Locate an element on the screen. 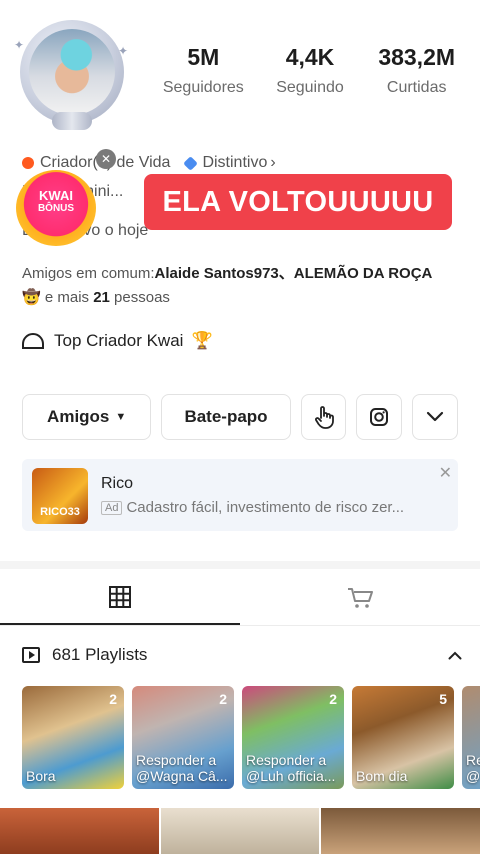  mutual-names: Alaide Santos973、ALEMÃO DA ROÇA is located at coordinates (293, 273).